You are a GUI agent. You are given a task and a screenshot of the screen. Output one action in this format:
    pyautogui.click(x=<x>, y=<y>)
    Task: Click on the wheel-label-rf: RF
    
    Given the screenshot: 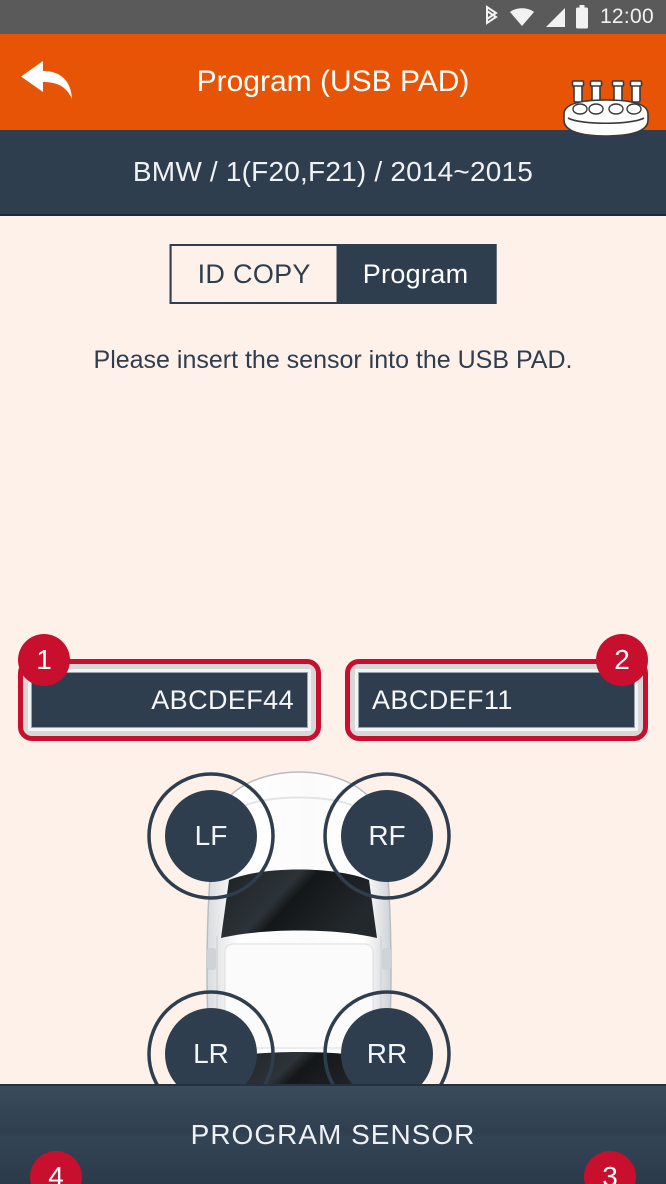 What is the action you would take?
    pyautogui.click(x=387, y=835)
    